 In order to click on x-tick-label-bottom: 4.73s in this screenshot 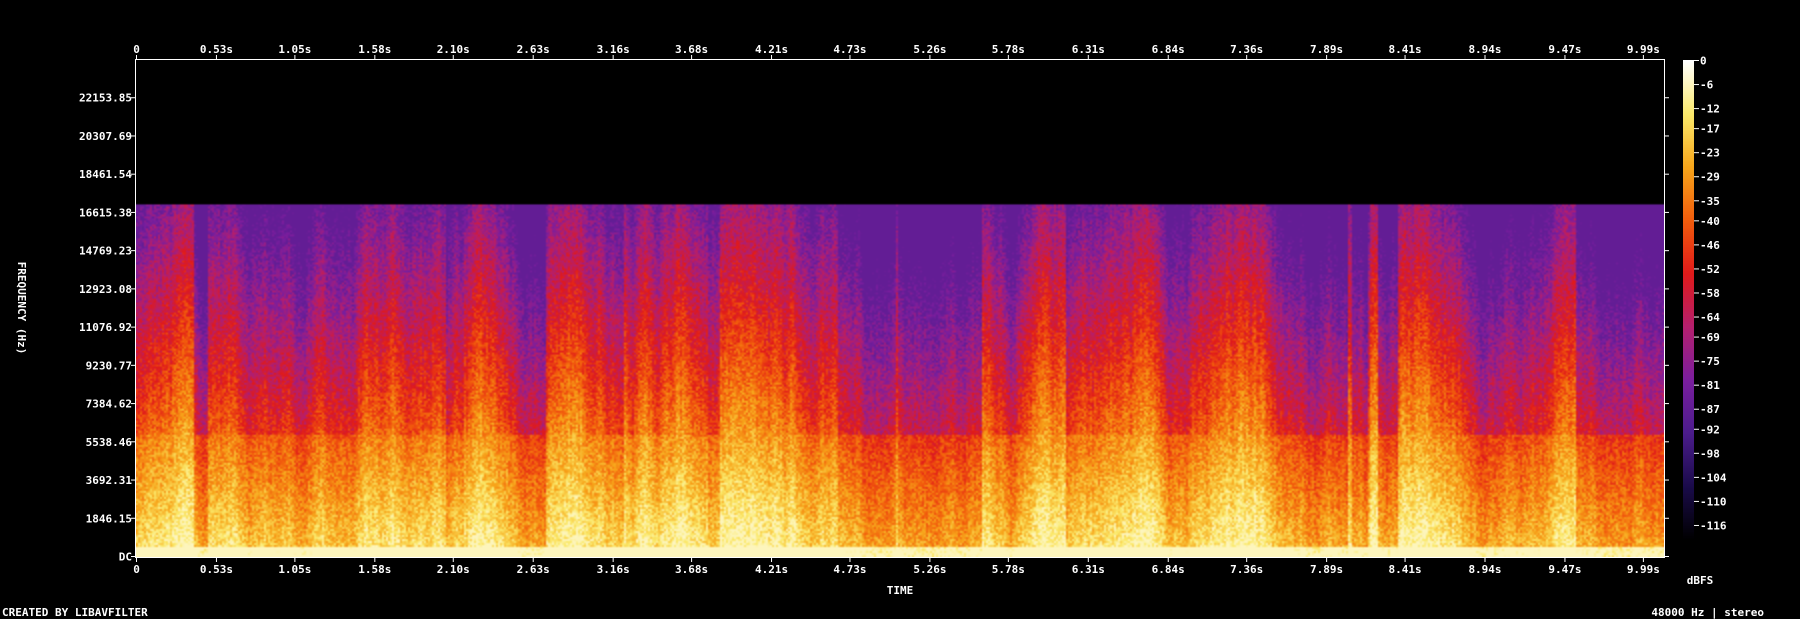, I will do `click(849, 569)`.